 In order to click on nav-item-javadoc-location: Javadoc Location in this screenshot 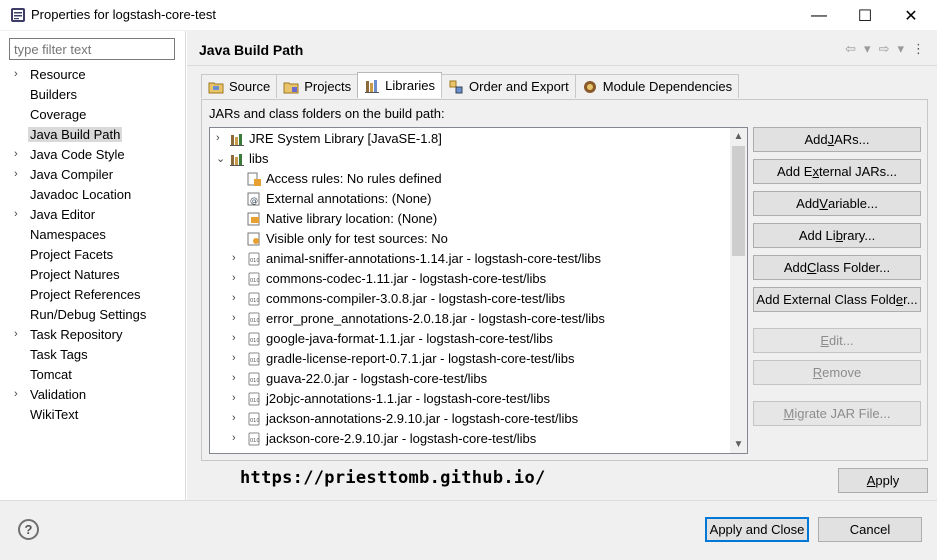, I will do `click(93, 195)`.